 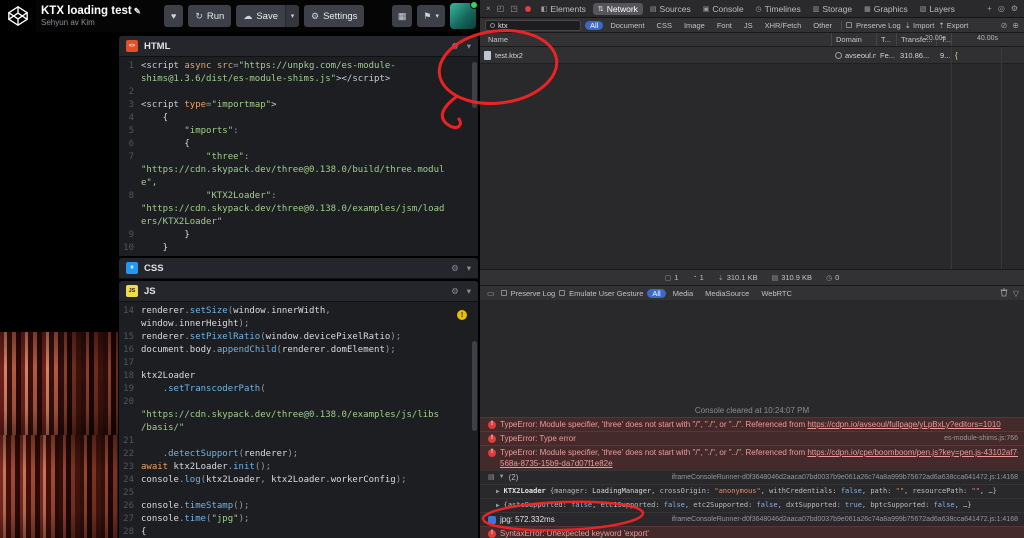 I want to click on network-filter-css: CSS, so click(x=664, y=25).